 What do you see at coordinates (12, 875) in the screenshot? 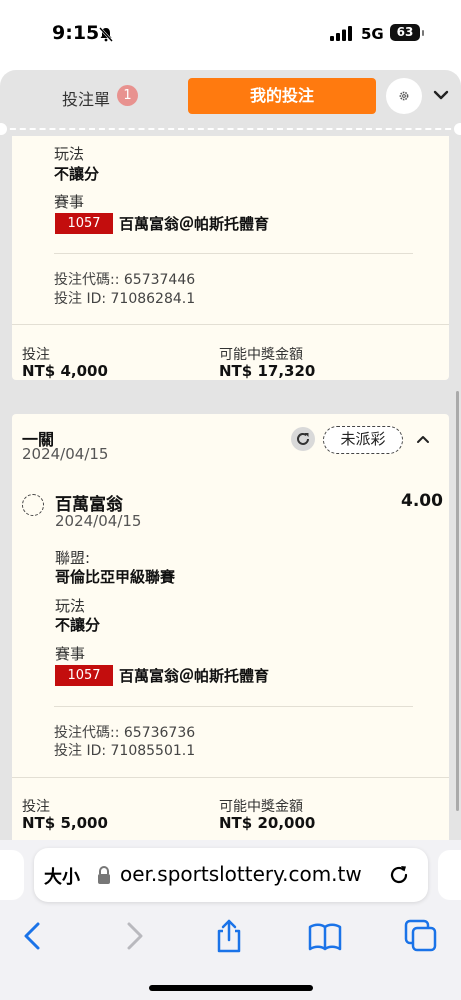
I see `previous-tab-preview` at bounding box center [12, 875].